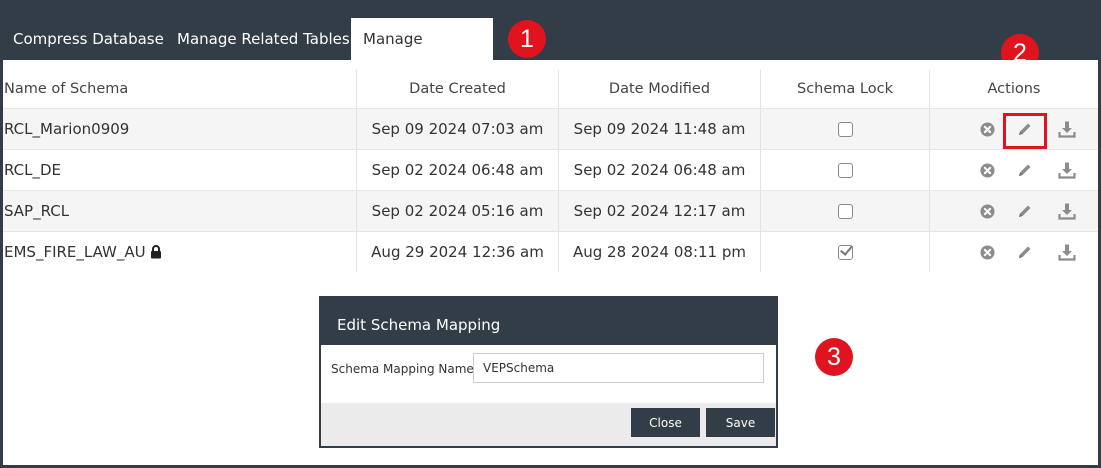 This screenshot has width=1101, height=468. I want to click on date-created-cell: Aug 29 2024 12:36 am, so click(457, 252).